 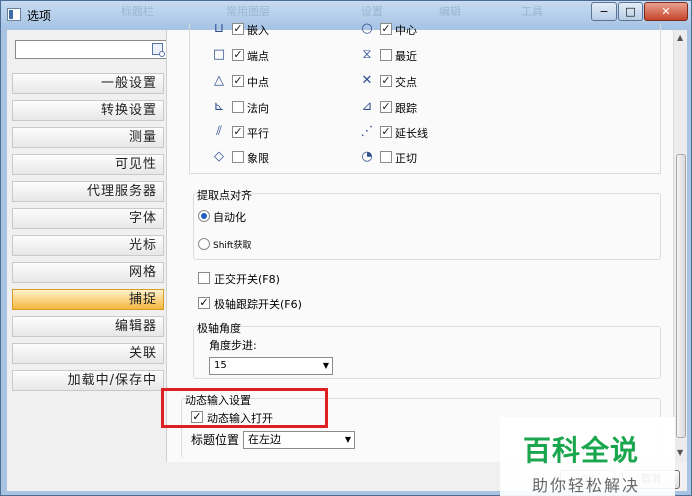 I want to click on quadrant-snap-icon: ◇, so click(x=219, y=156).